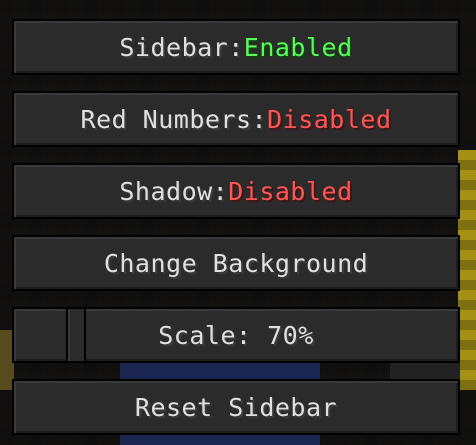  Describe the element at coordinates (174, 191) in the screenshot. I see `shadow-toggle-label: Shadow:` at that location.